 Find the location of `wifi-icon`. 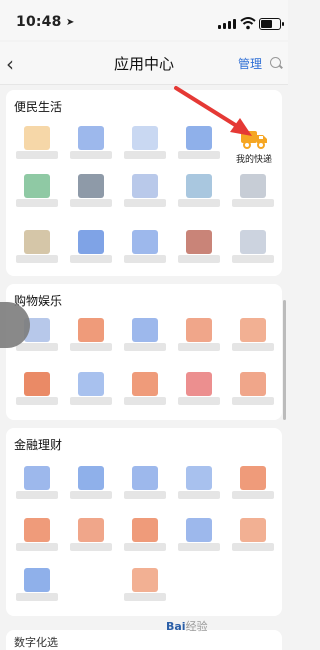

wifi-icon is located at coordinates (248, 23).